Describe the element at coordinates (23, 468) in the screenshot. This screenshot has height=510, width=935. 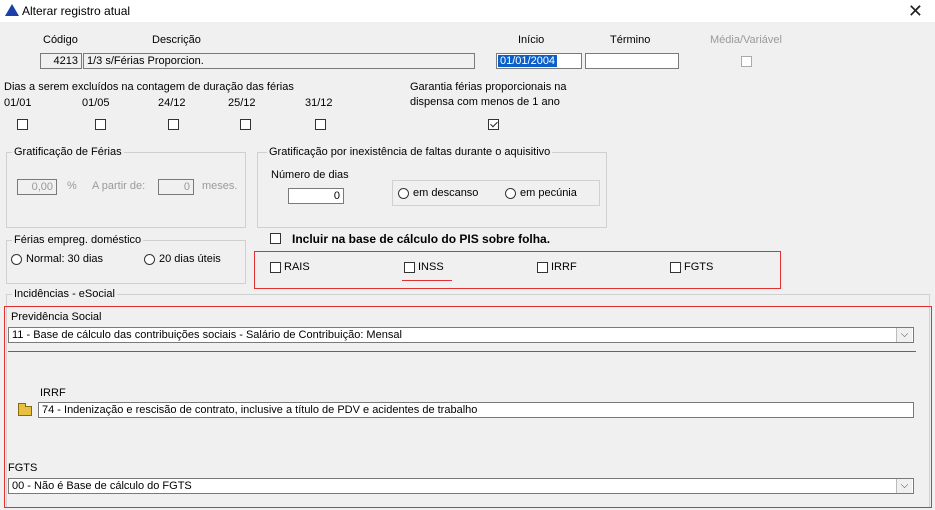
I see `fgts-esocial-label: FGTS` at that location.